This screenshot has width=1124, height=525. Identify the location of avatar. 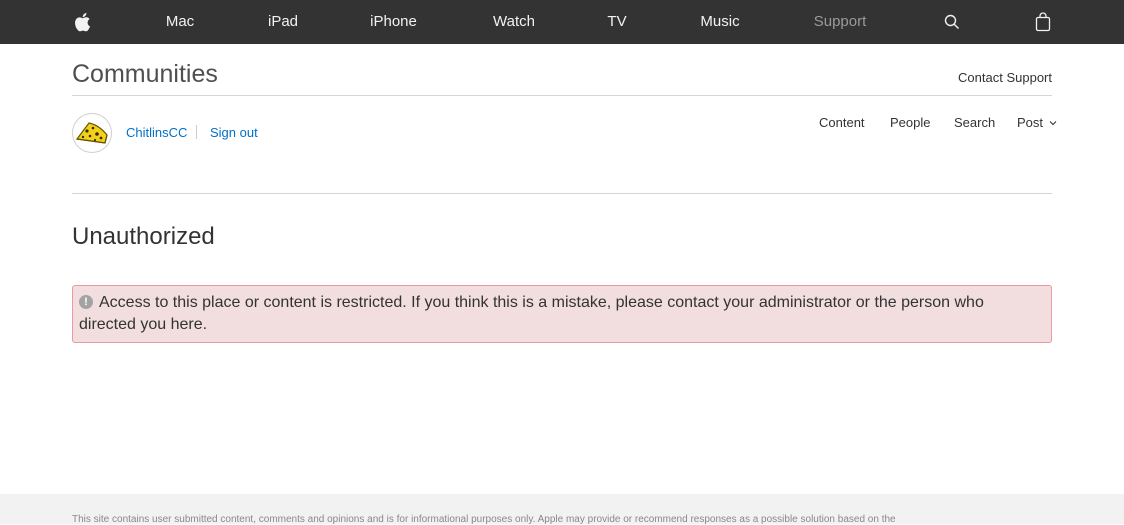
(92, 133).